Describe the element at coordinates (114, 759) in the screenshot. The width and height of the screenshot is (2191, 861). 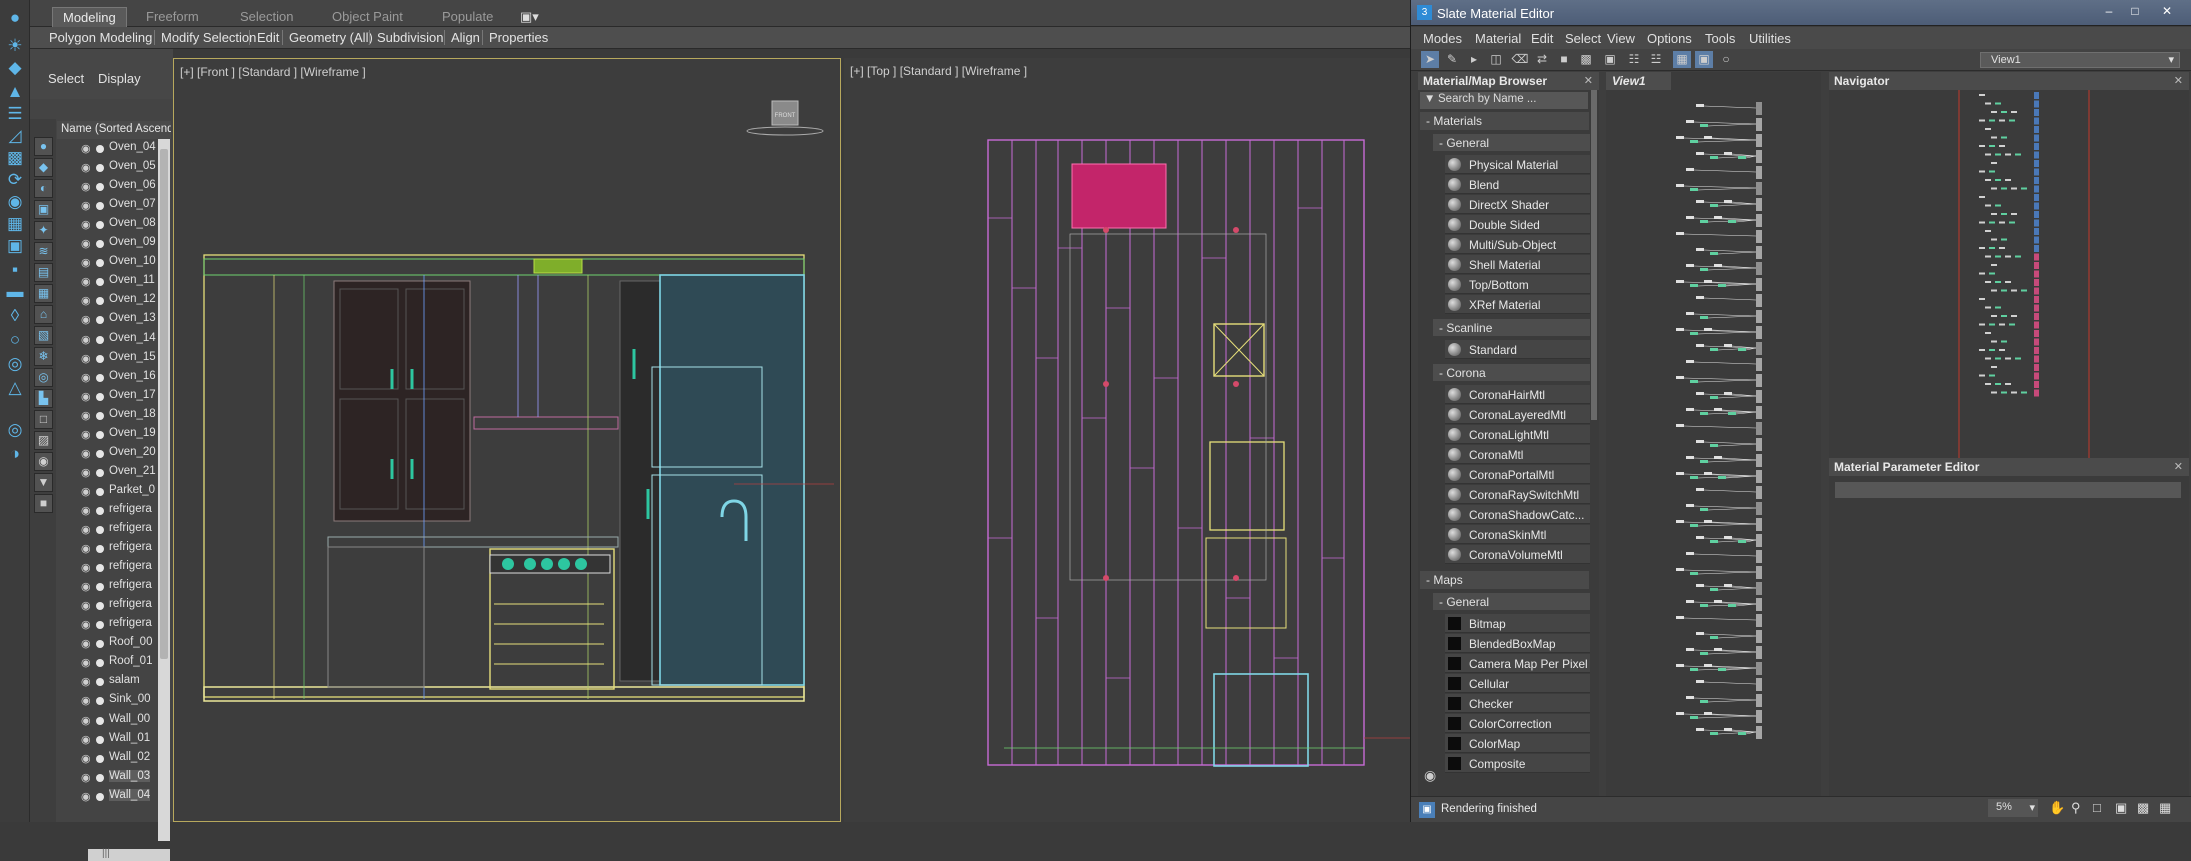
I see `explorer-row: ◉ Wall_02` at that location.